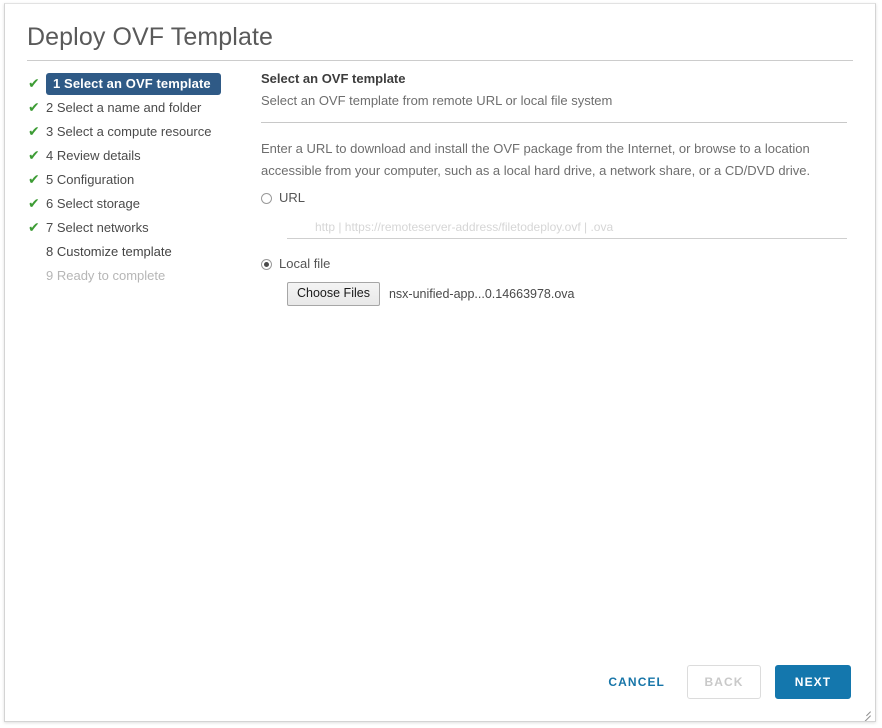 This screenshot has height=728, width=882. I want to click on sidebar-step-configuration: ✔ 5 Configuration, so click(138, 180).